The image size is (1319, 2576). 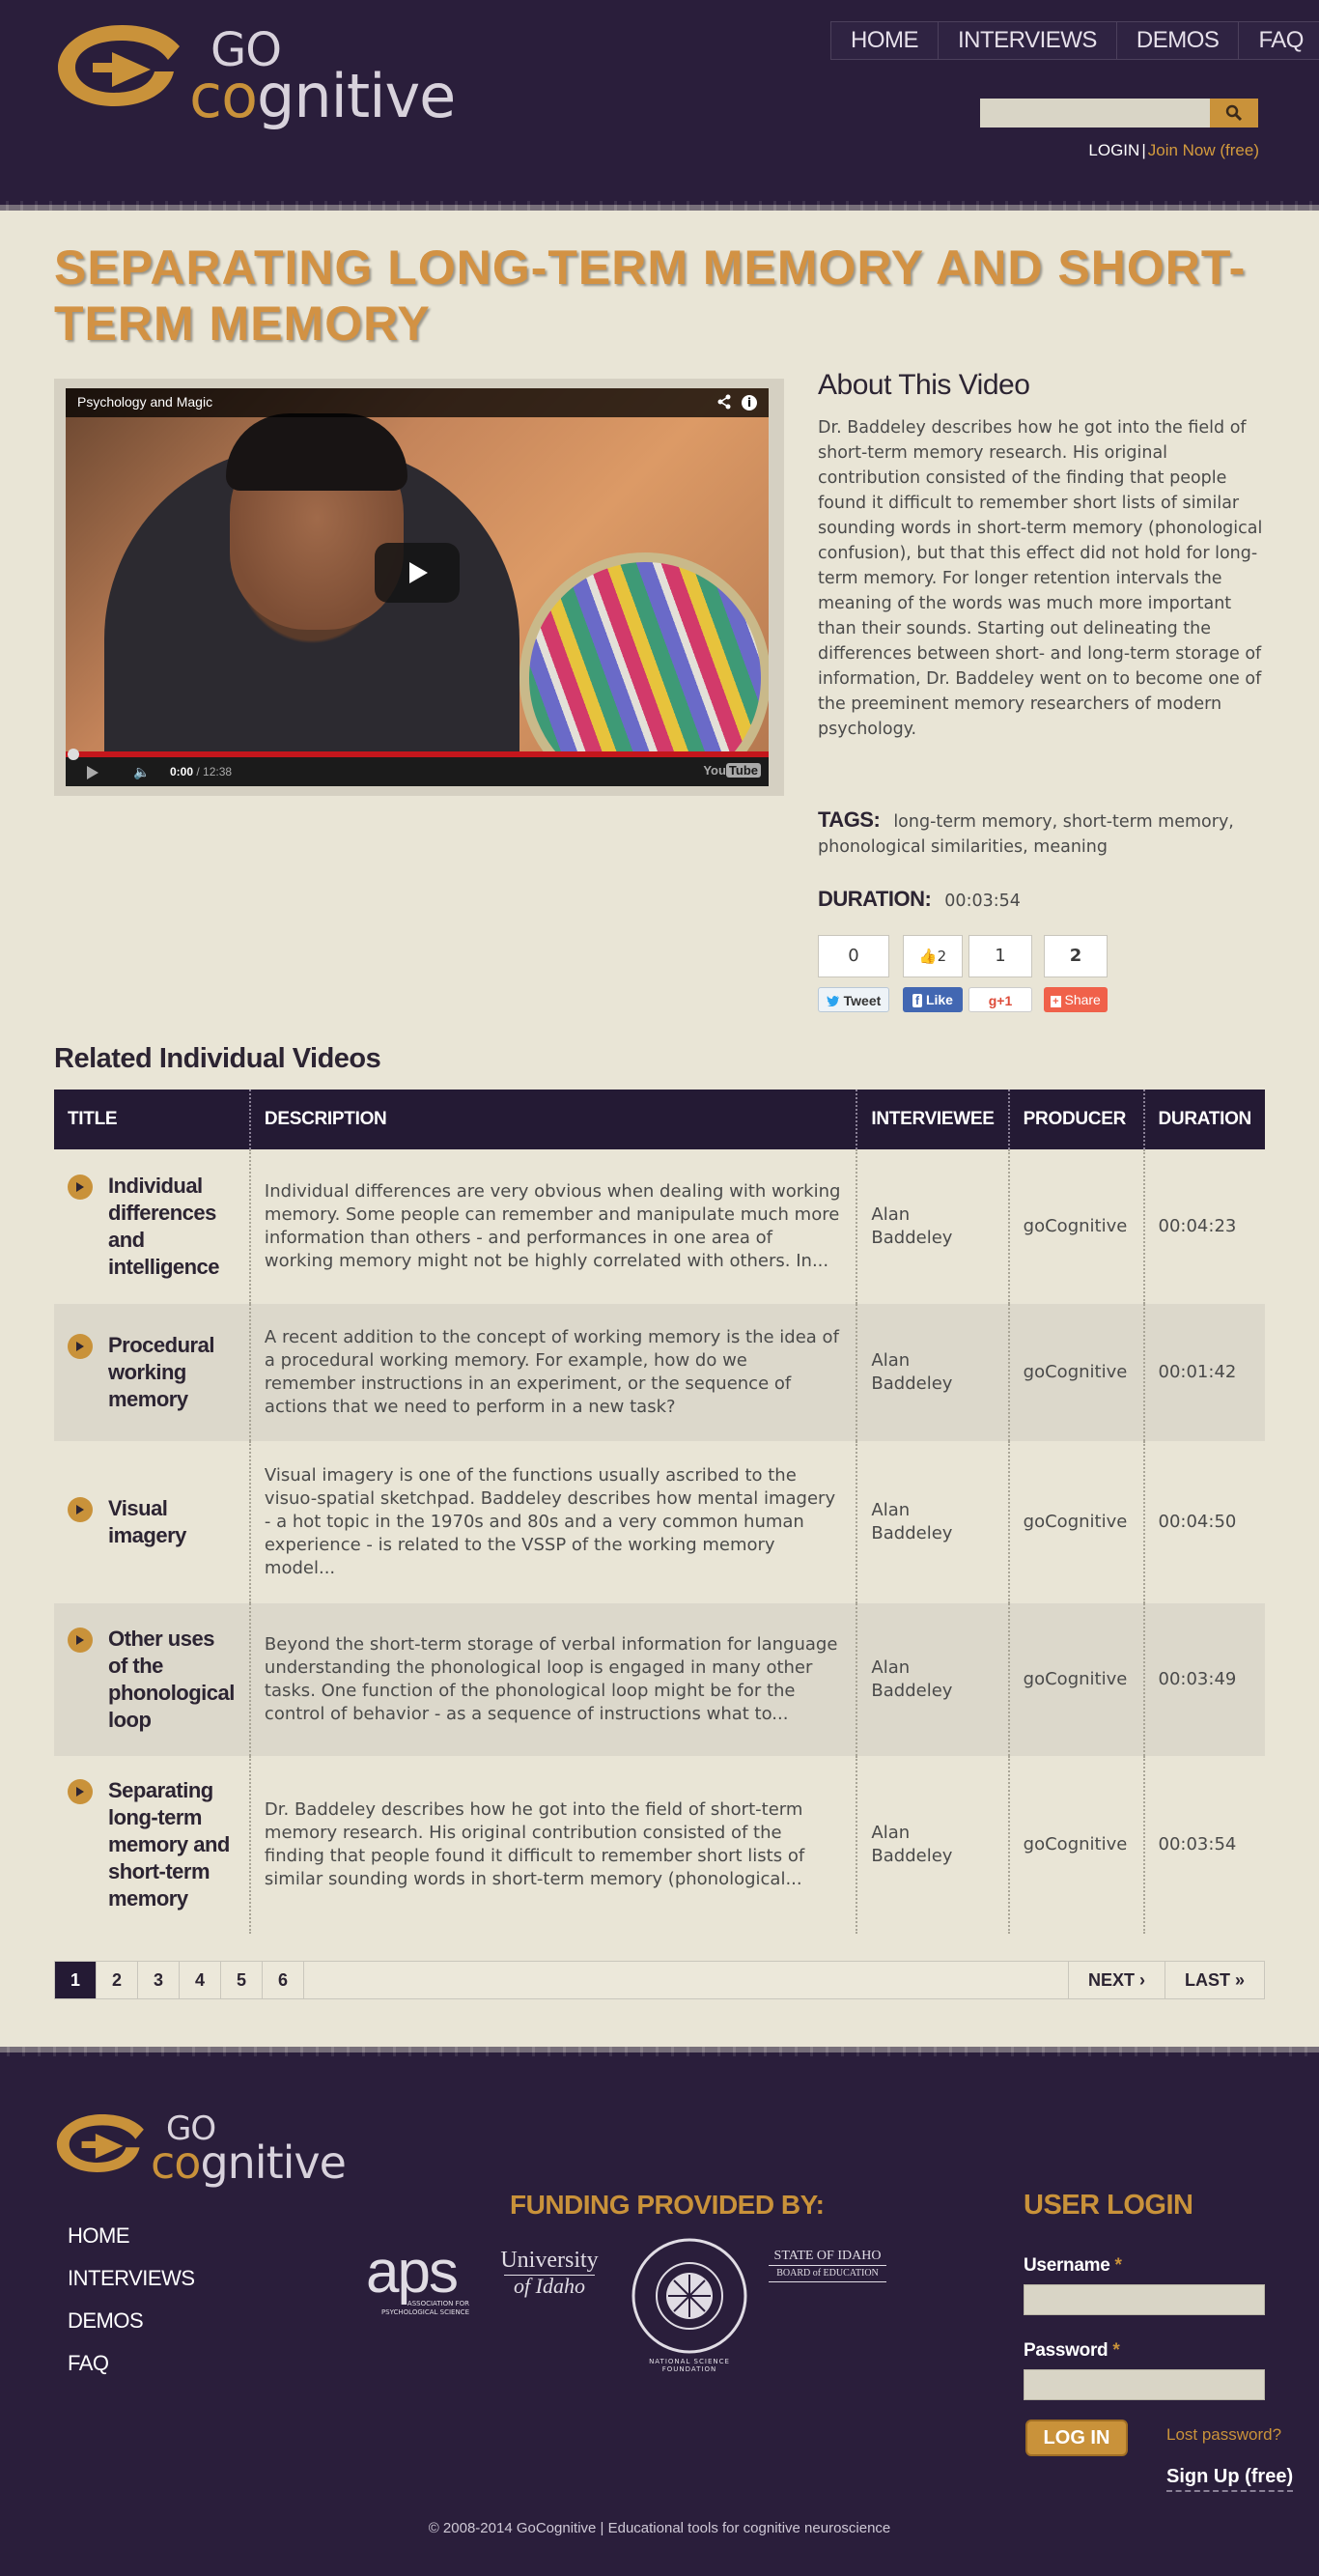 What do you see at coordinates (242, 1980) in the screenshot?
I see `page-5: 5` at bounding box center [242, 1980].